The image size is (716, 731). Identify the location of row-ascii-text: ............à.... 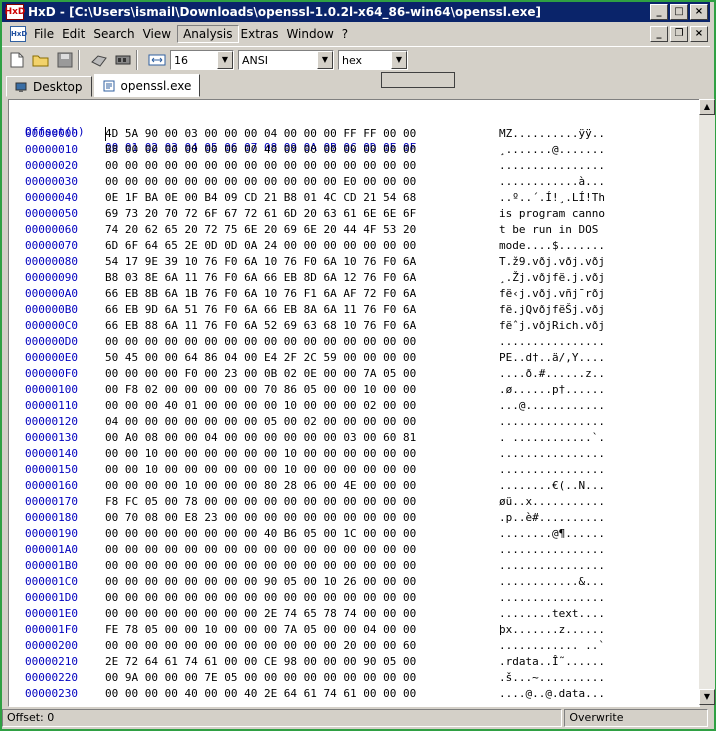
(552, 182).